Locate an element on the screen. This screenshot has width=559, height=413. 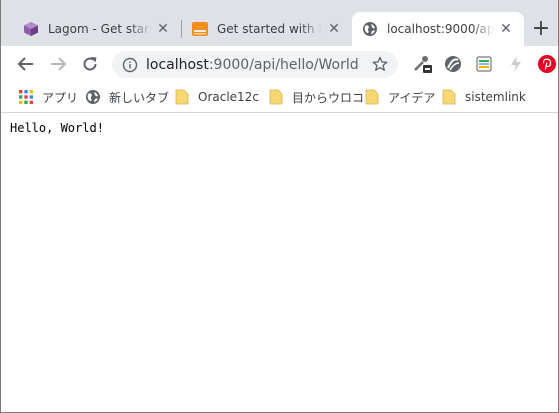
url-path: :9000/api/hello/World is located at coordinates (283, 64).